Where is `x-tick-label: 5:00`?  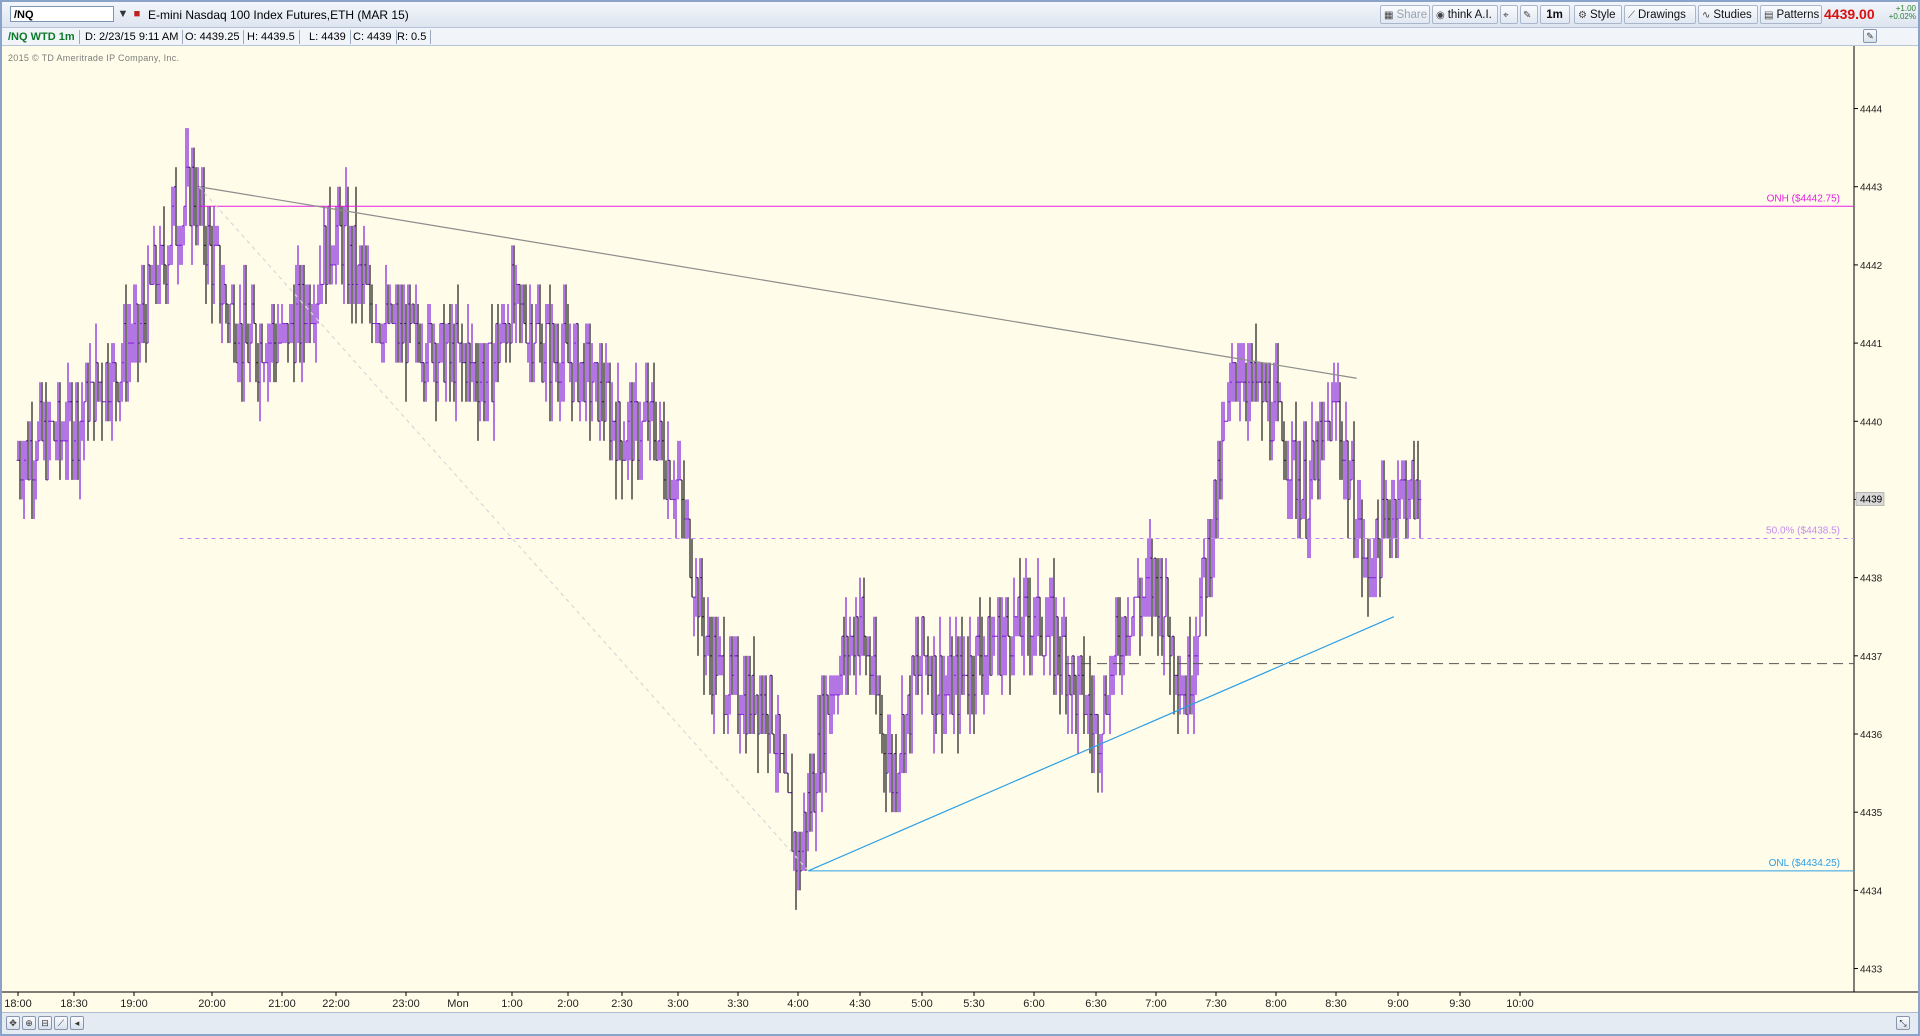
x-tick-label: 5:00 is located at coordinates (921, 1004).